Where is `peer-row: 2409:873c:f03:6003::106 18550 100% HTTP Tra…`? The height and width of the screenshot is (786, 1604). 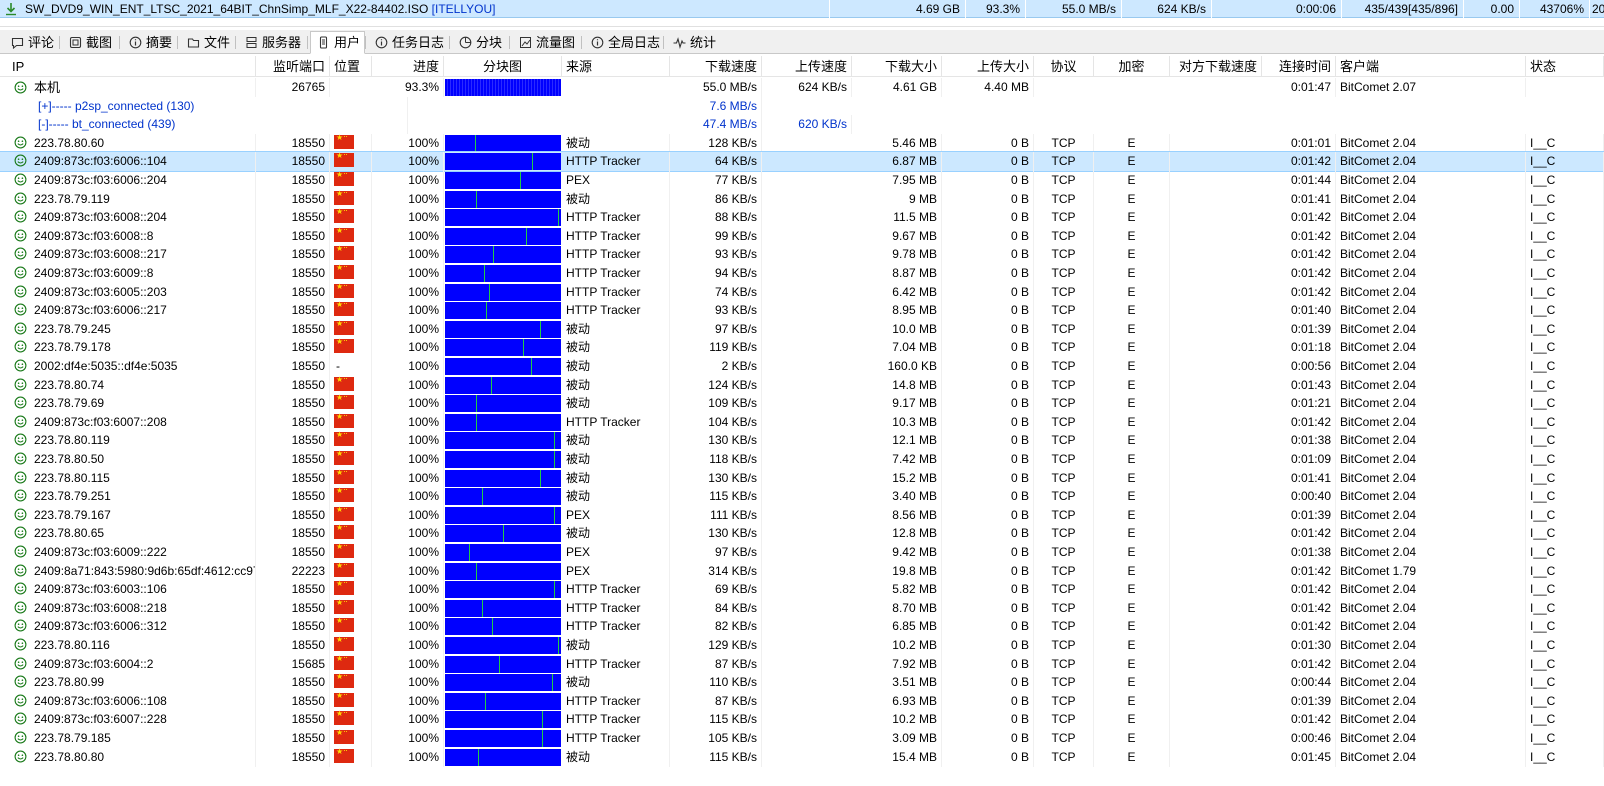
peer-row: 2409:873c:f03:6003::106 18550 100% HTTP Tra… is located at coordinates (802, 590).